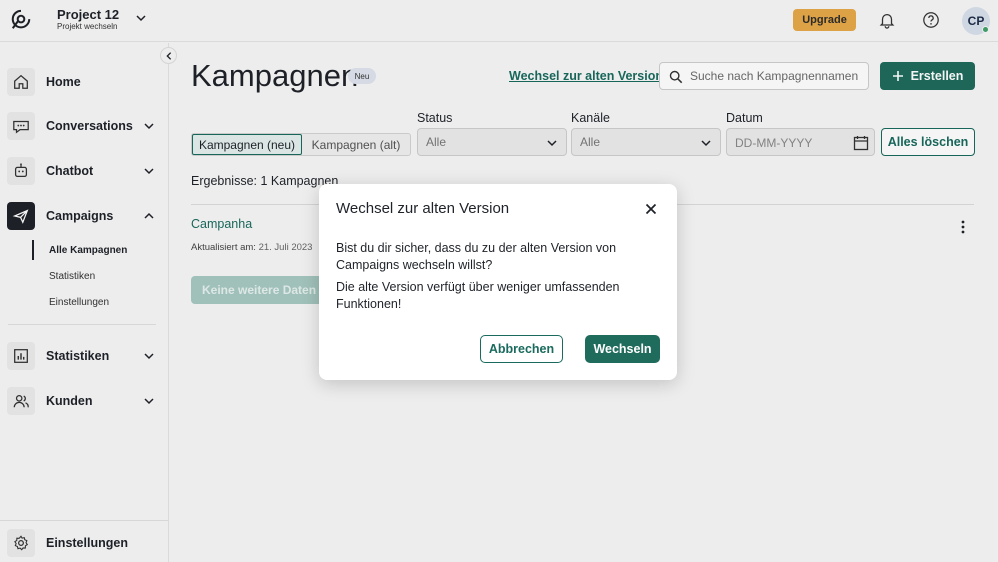 The height and width of the screenshot is (562, 998). I want to click on dialog-title: Wechsel zur alten Version, so click(423, 208).